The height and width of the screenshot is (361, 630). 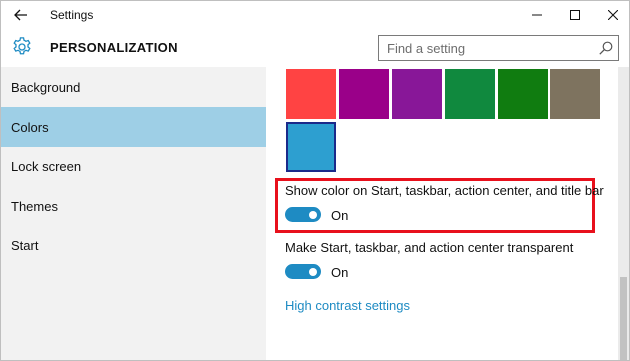 I want to click on back-button, so click(x=21, y=15).